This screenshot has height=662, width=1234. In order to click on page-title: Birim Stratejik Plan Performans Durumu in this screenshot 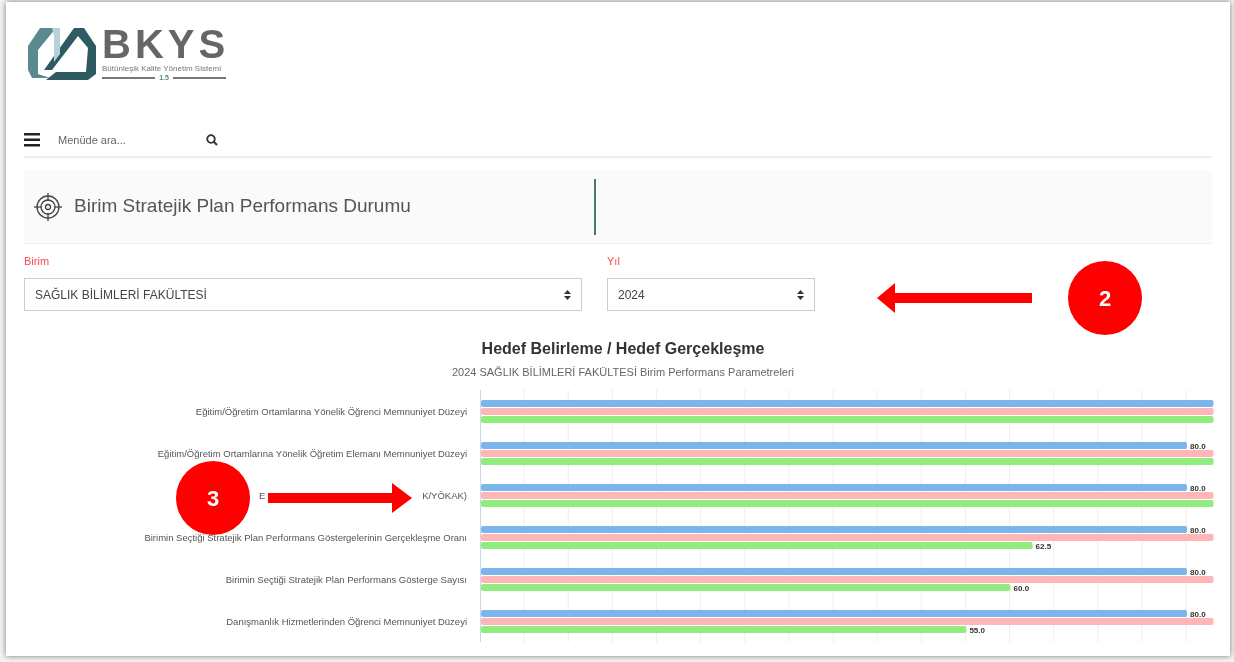, I will do `click(242, 206)`.